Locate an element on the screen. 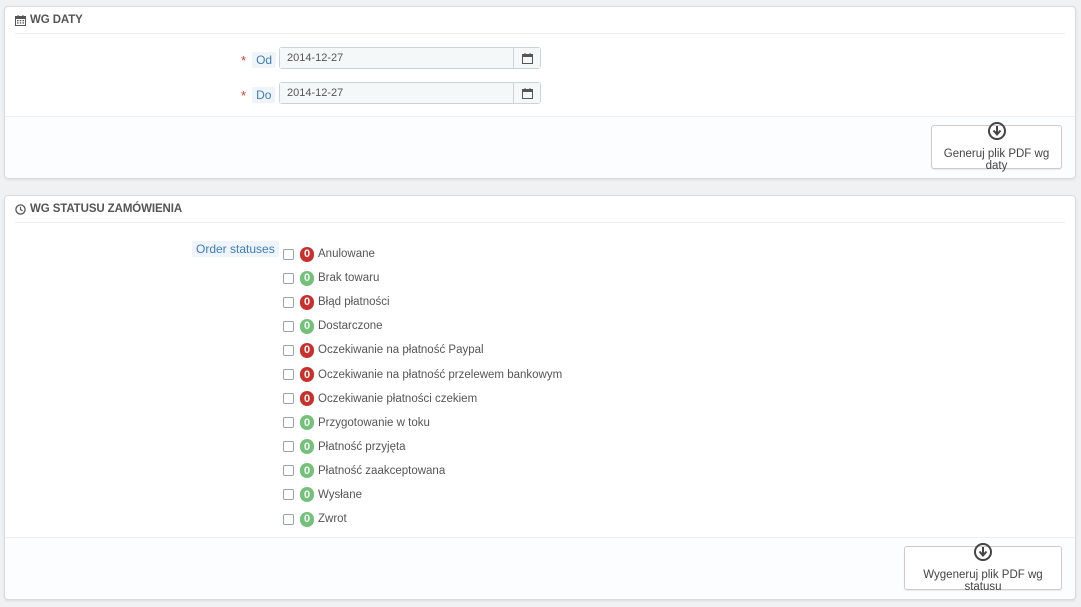  status-item: 0 Oczekiwanie na płatność Paypal is located at coordinates (422, 350).